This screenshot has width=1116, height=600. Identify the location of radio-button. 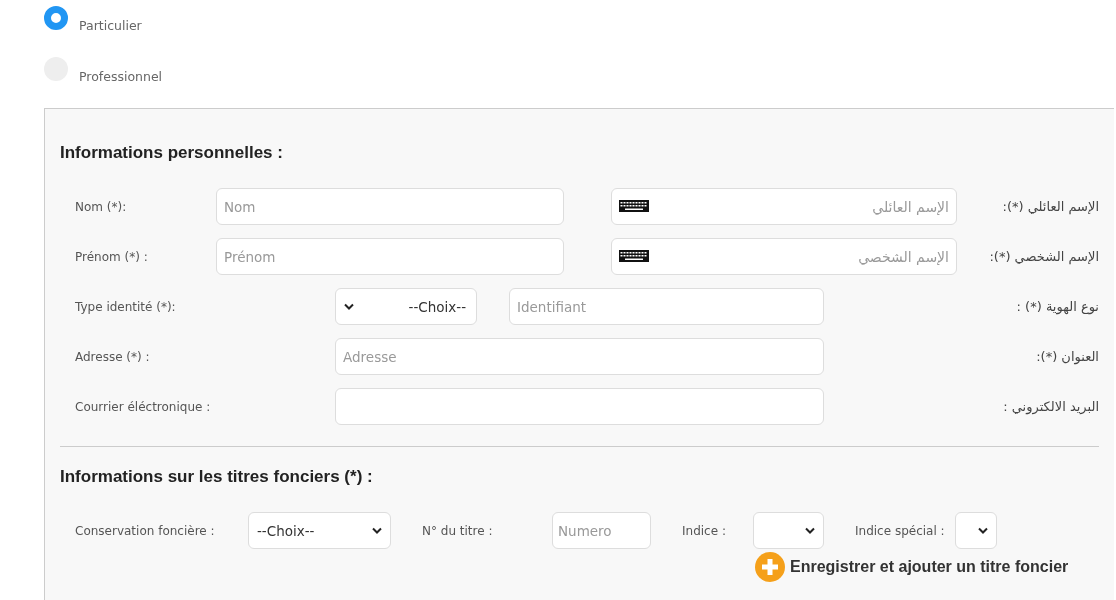
(56, 18).